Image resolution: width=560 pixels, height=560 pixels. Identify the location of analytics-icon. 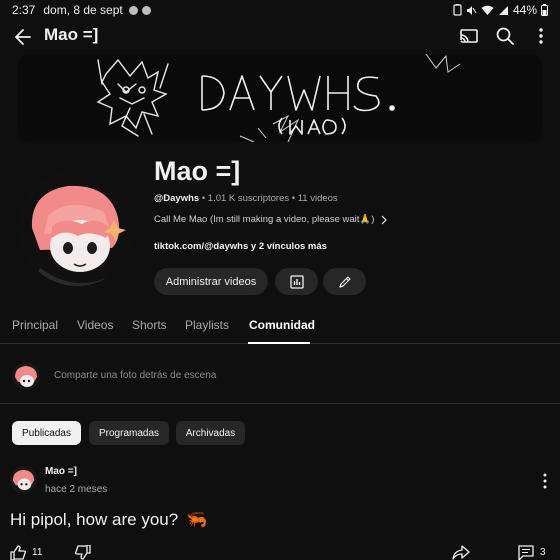
(296, 281).